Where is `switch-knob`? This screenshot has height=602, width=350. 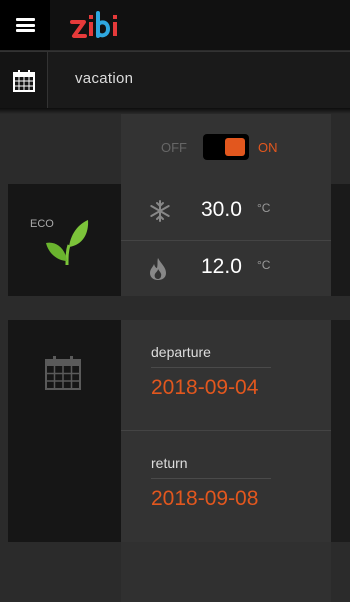 switch-knob is located at coordinates (235, 147).